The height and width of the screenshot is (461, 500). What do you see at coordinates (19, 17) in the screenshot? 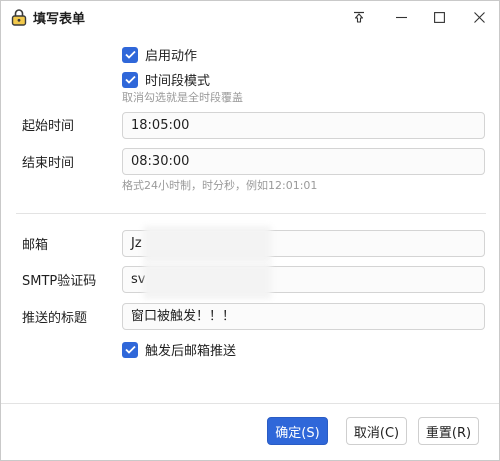
I see `lock-icon` at bounding box center [19, 17].